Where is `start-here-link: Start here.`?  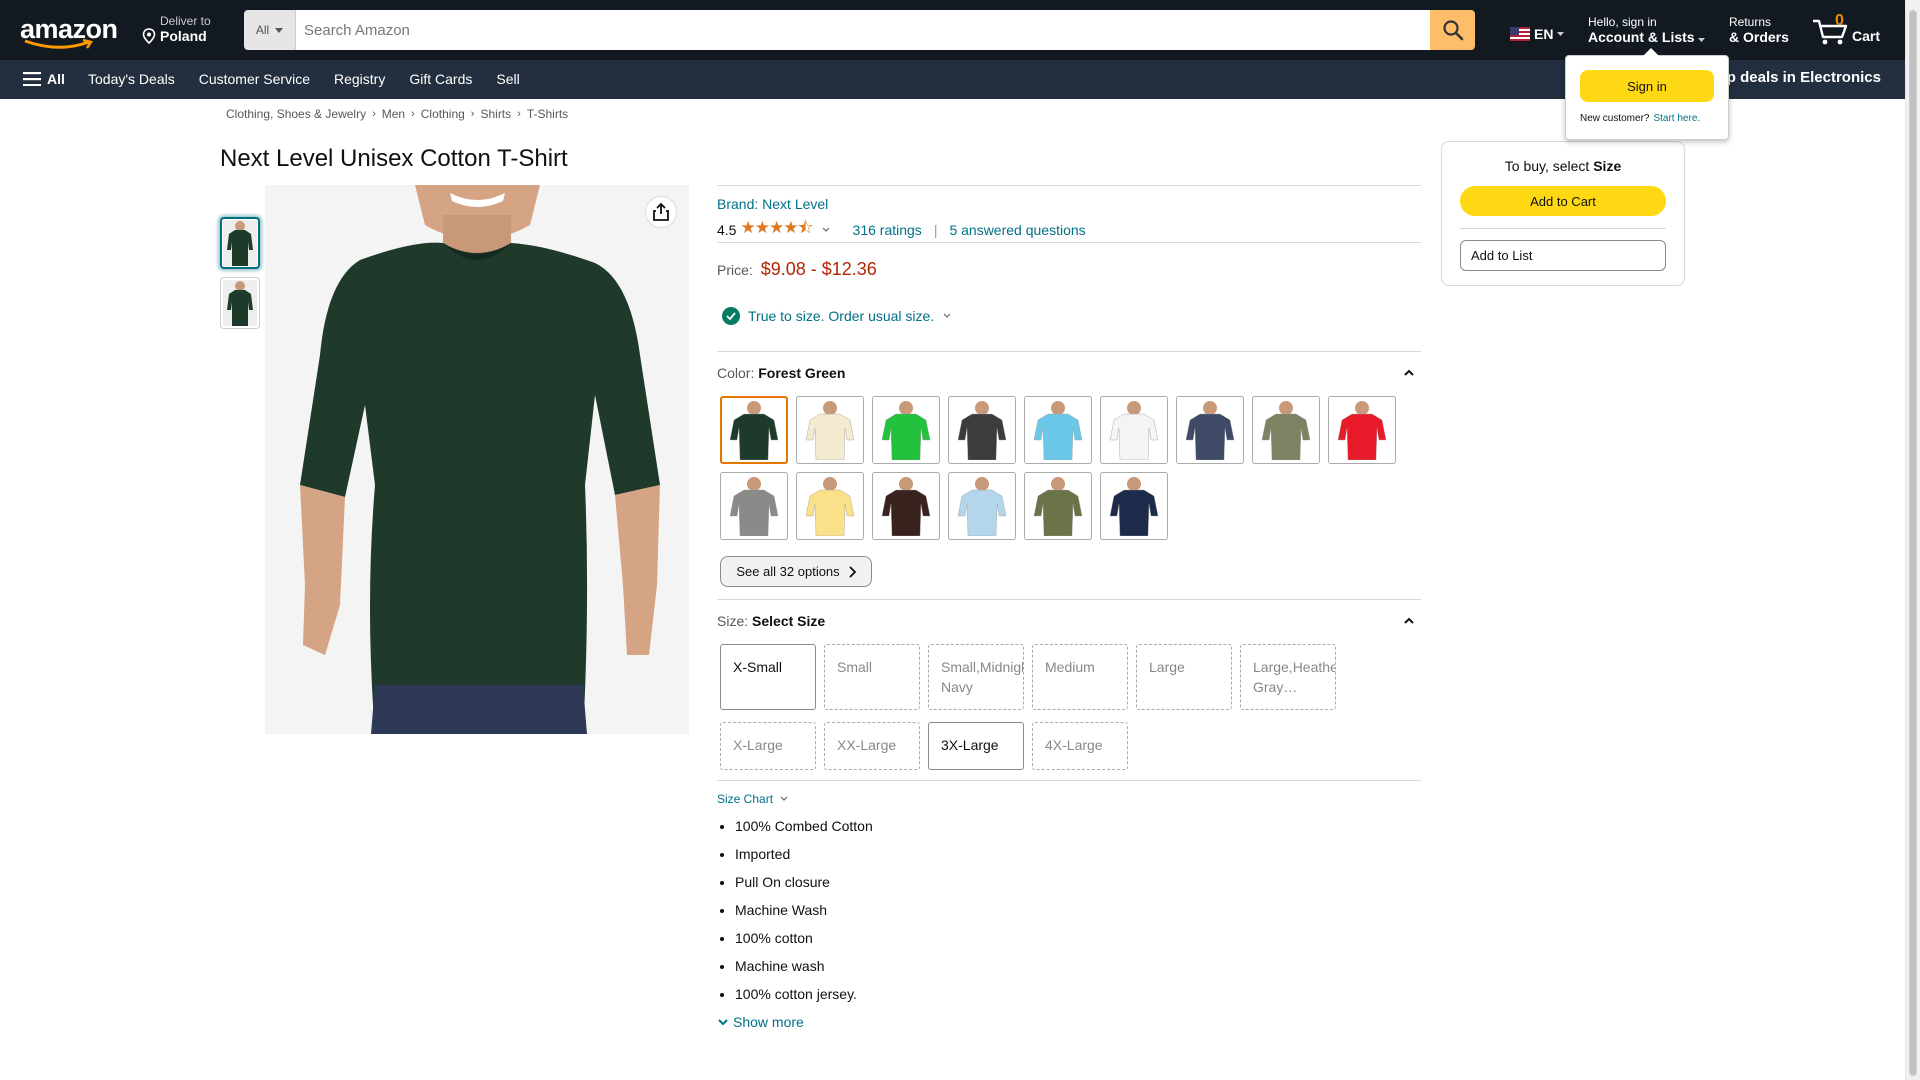 start-here-link: Start here. is located at coordinates (1676, 118).